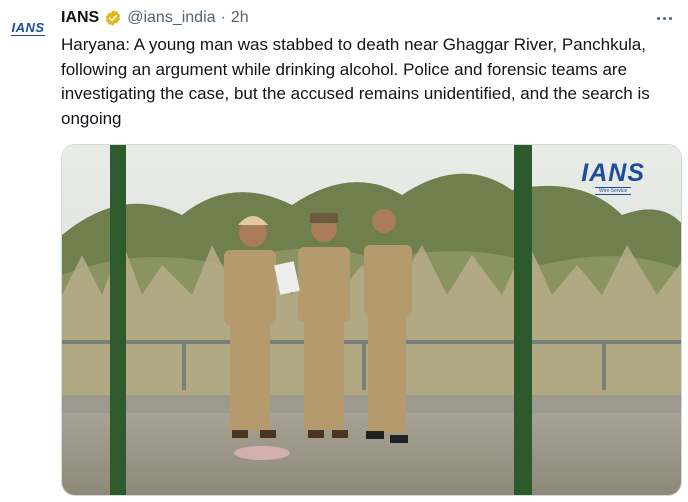  What do you see at coordinates (113, 18) in the screenshot?
I see `verified-badge-icon` at bounding box center [113, 18].